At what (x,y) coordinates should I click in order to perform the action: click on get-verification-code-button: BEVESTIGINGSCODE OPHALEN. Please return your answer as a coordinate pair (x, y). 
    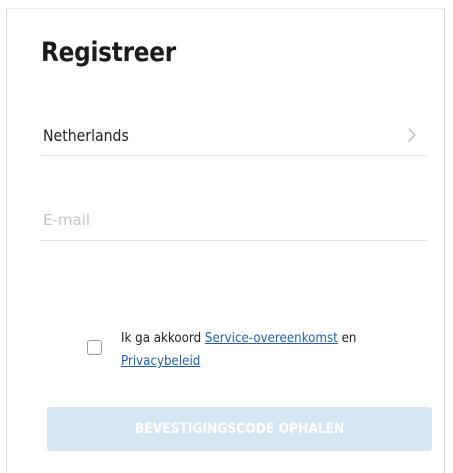
    Looking at the image, I should click on (239, 429).